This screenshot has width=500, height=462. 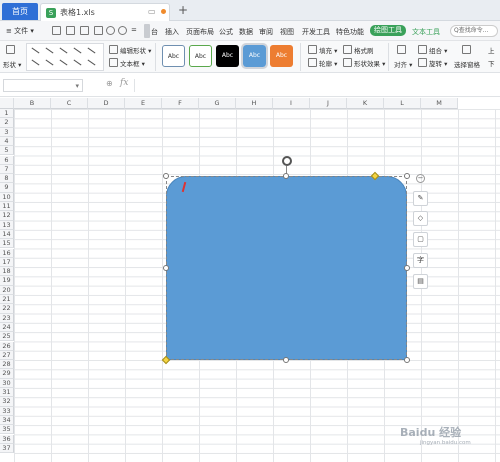 I want to click on row-header: 36, so click(x=7, y=439).